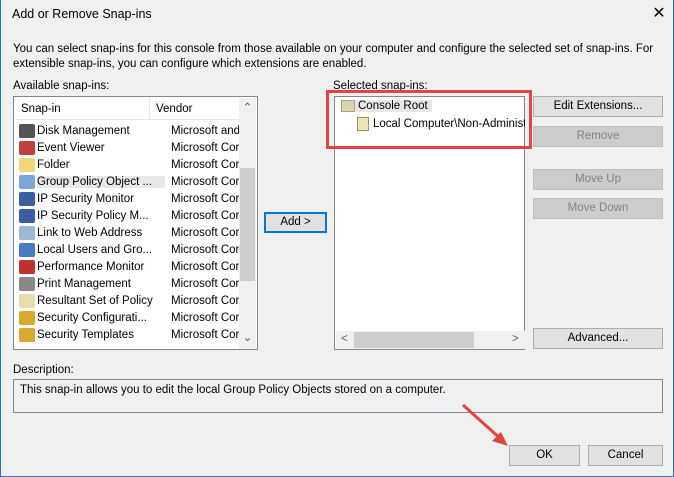 This screenshot has width=674, height=477. I want to click on ok-button: OK, so click(544, 455).